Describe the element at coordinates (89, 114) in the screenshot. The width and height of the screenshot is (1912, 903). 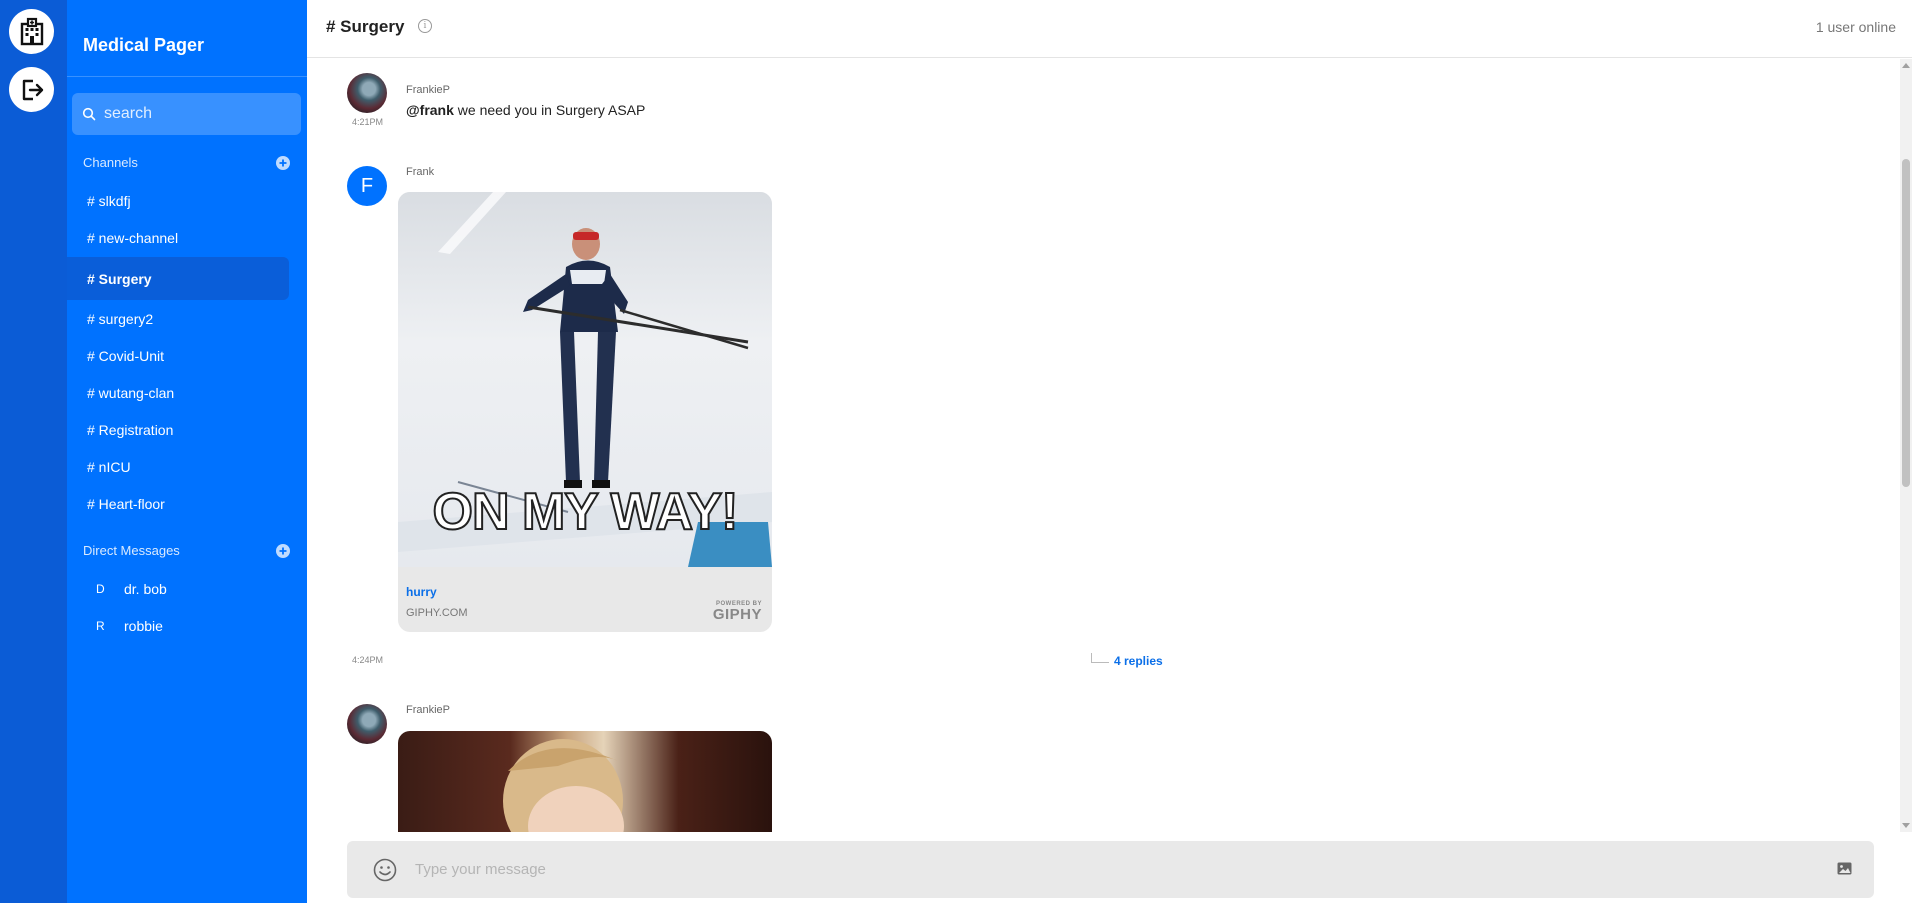
I see `search-icon` at that location.